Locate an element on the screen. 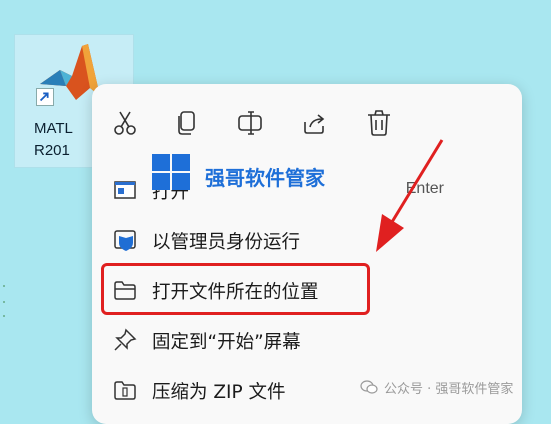 Image resolution: width=551 pixels, height=424 pixels. open-window-icon is located at coordinates (125, 190).